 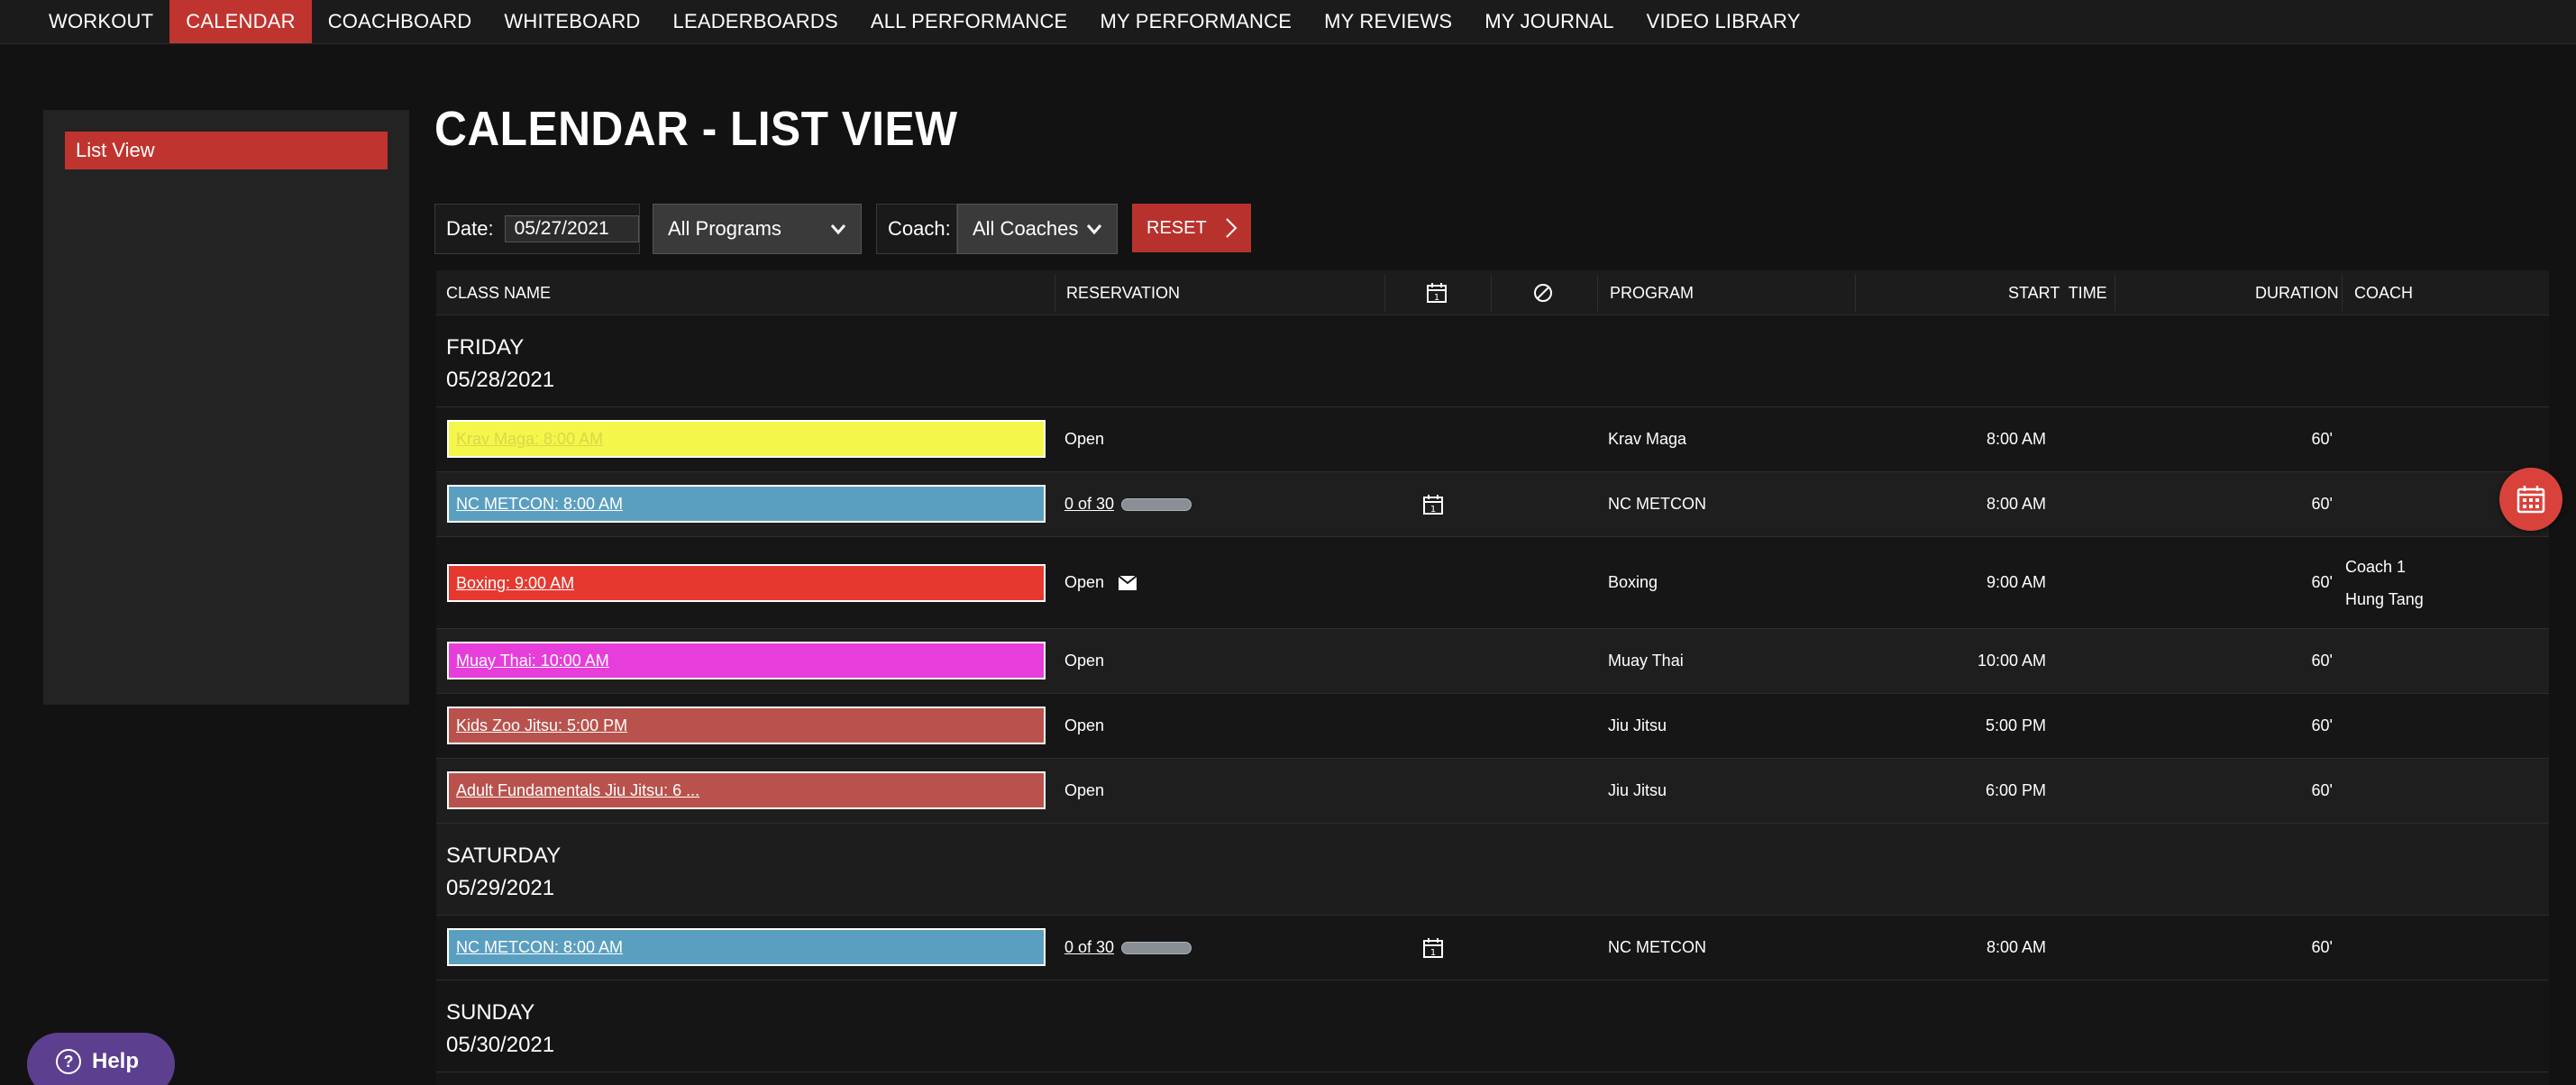 I want to click on day-group-header: FRIDAY 05/28/2021, so click(x=1492, y=361).